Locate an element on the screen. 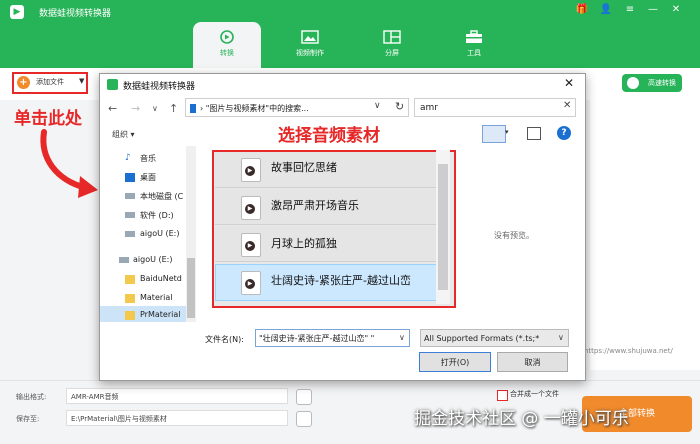  address-dropdown-icon: ∨ is located at coordinates (377, 106).